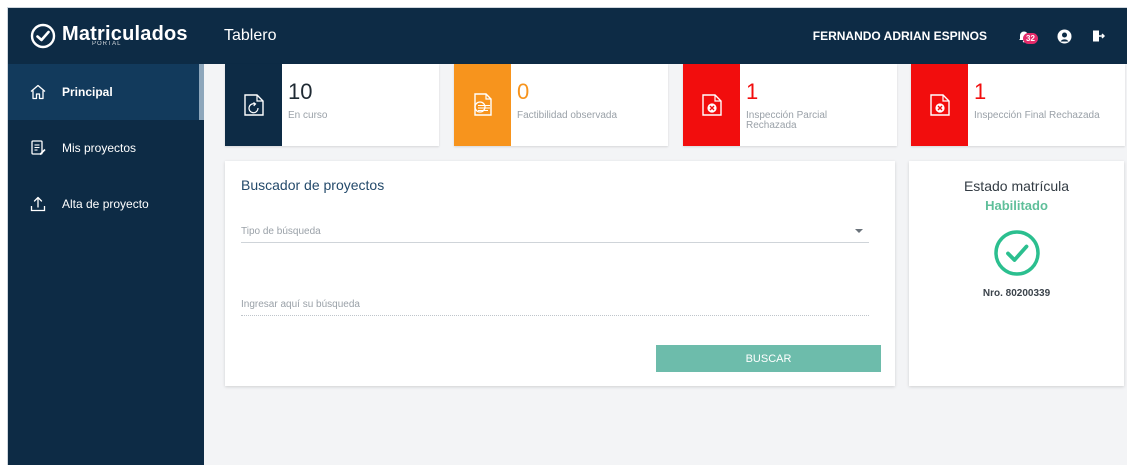 The height and width of the screenshot is (465, 1134). Describe the element at coordinates (1016, 293) in the screenshot. I see `registration-number: Nro. 80200339` at that location.